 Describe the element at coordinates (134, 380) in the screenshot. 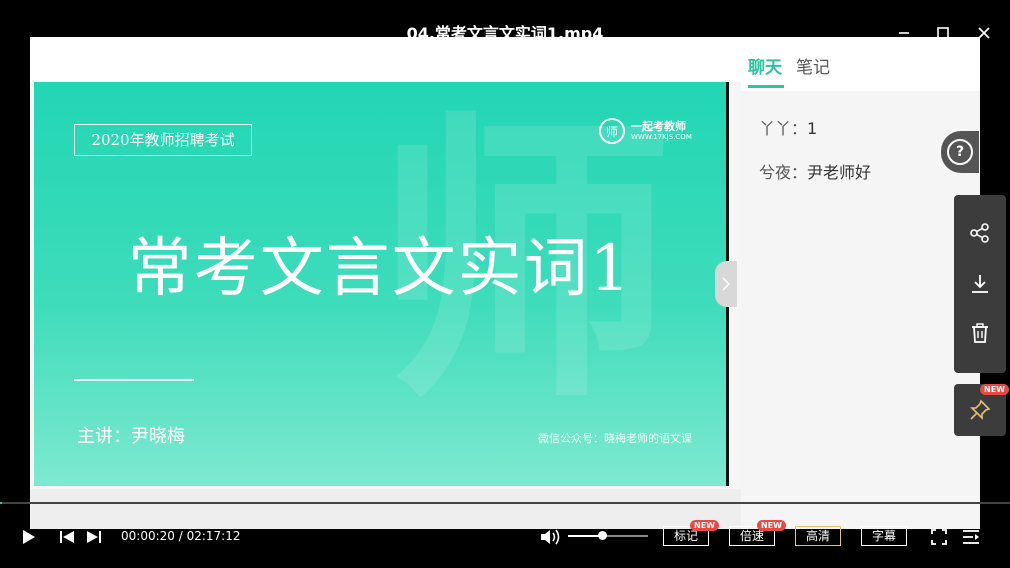

I see `slide-divider` at that location.